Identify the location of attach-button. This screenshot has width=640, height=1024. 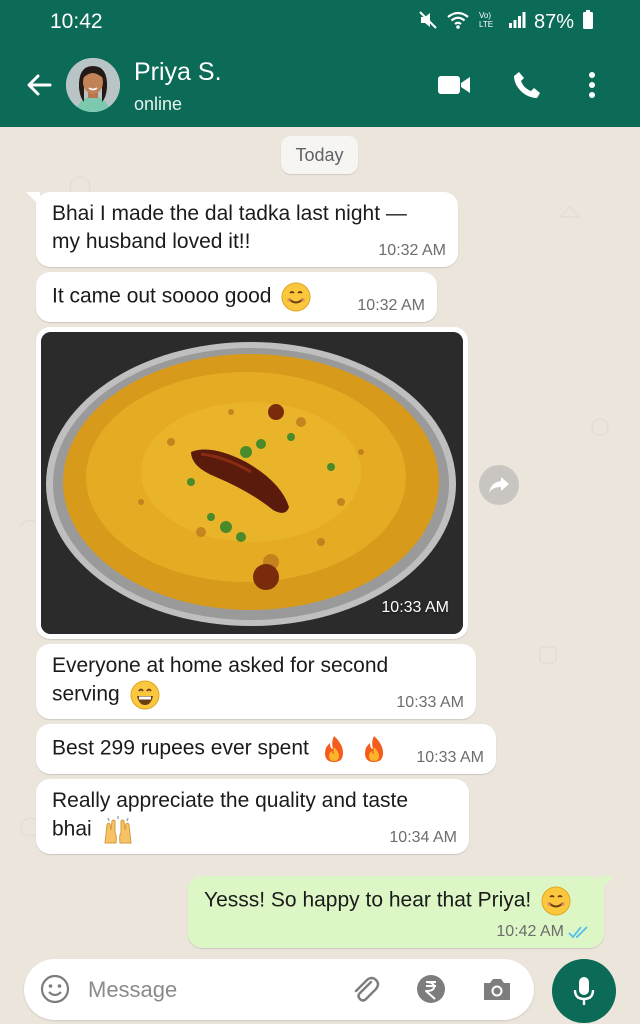
(365, 989).